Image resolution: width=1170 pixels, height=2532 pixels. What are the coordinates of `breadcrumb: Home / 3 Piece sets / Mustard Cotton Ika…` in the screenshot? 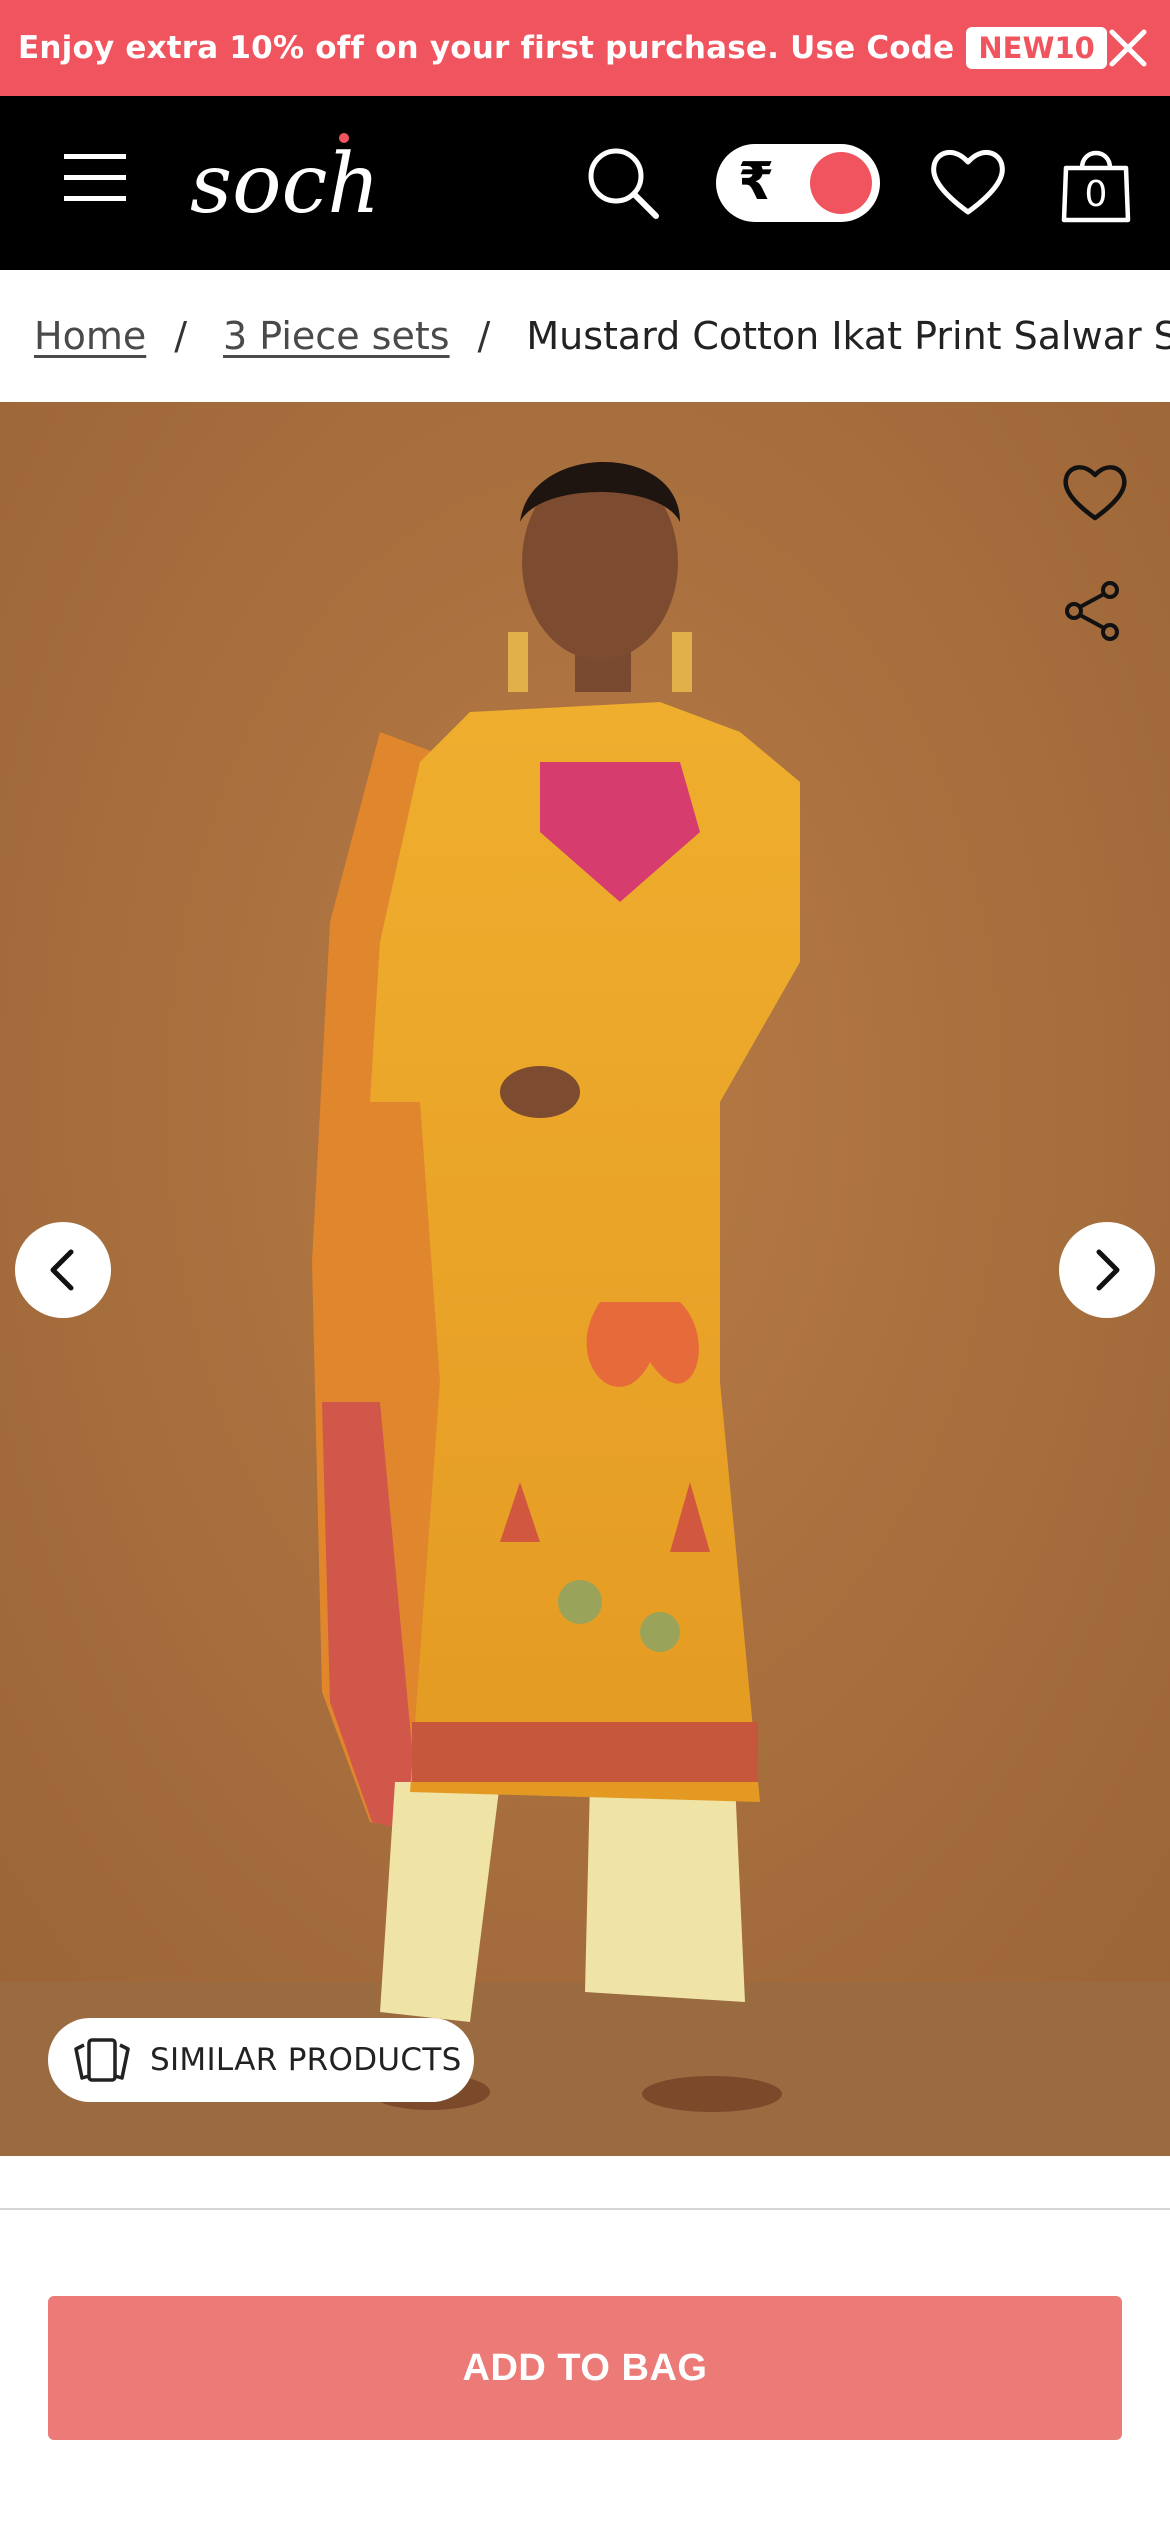 It's located at (585, 336).